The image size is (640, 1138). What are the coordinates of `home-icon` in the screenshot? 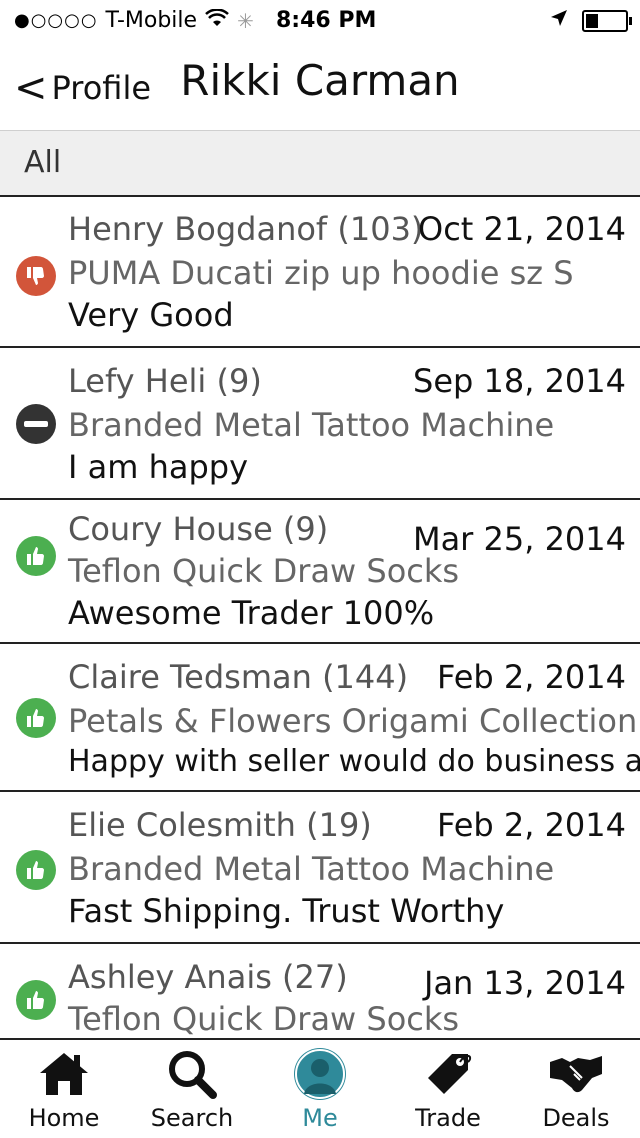 It's located at (64, 1074).